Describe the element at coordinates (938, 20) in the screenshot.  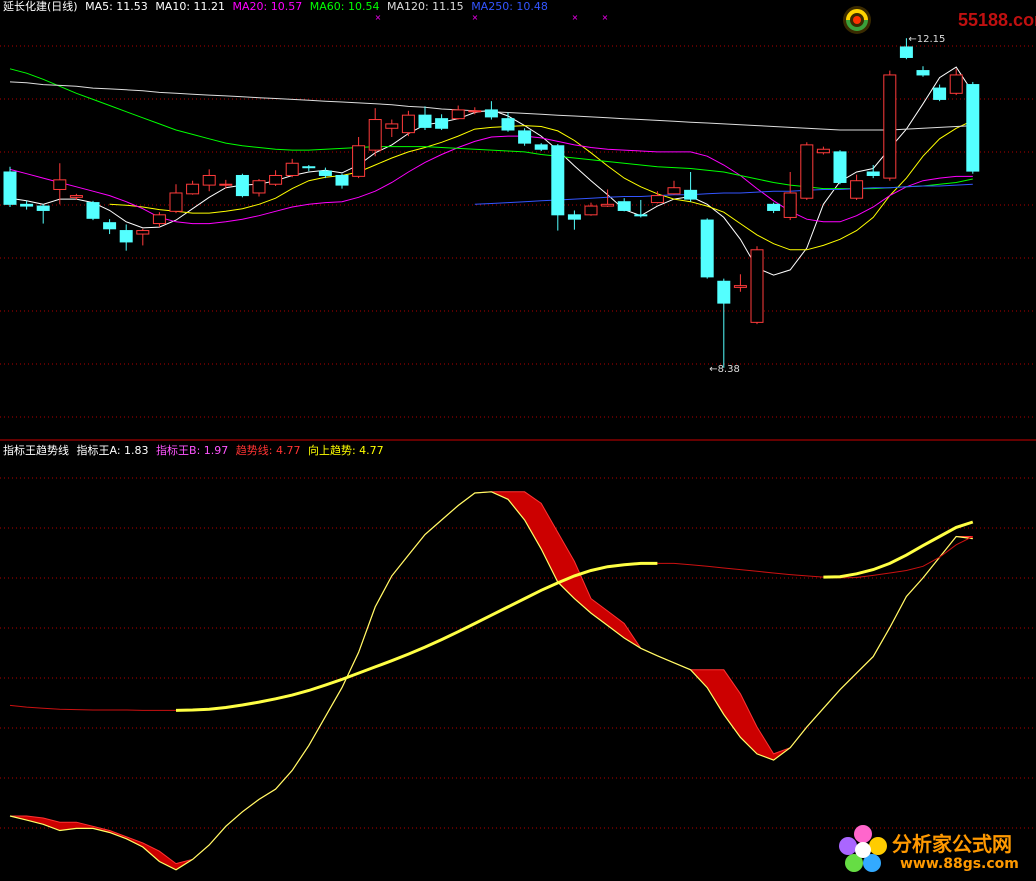
I see `watermark-top: 55188.com` at that location.